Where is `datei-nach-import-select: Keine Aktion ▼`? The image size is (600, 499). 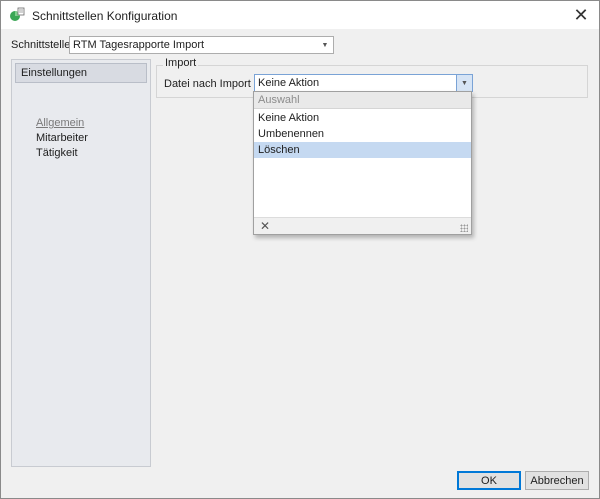
datei-nach-import-select: Keine Aktion ▼ is located at coordinates (363, 83).